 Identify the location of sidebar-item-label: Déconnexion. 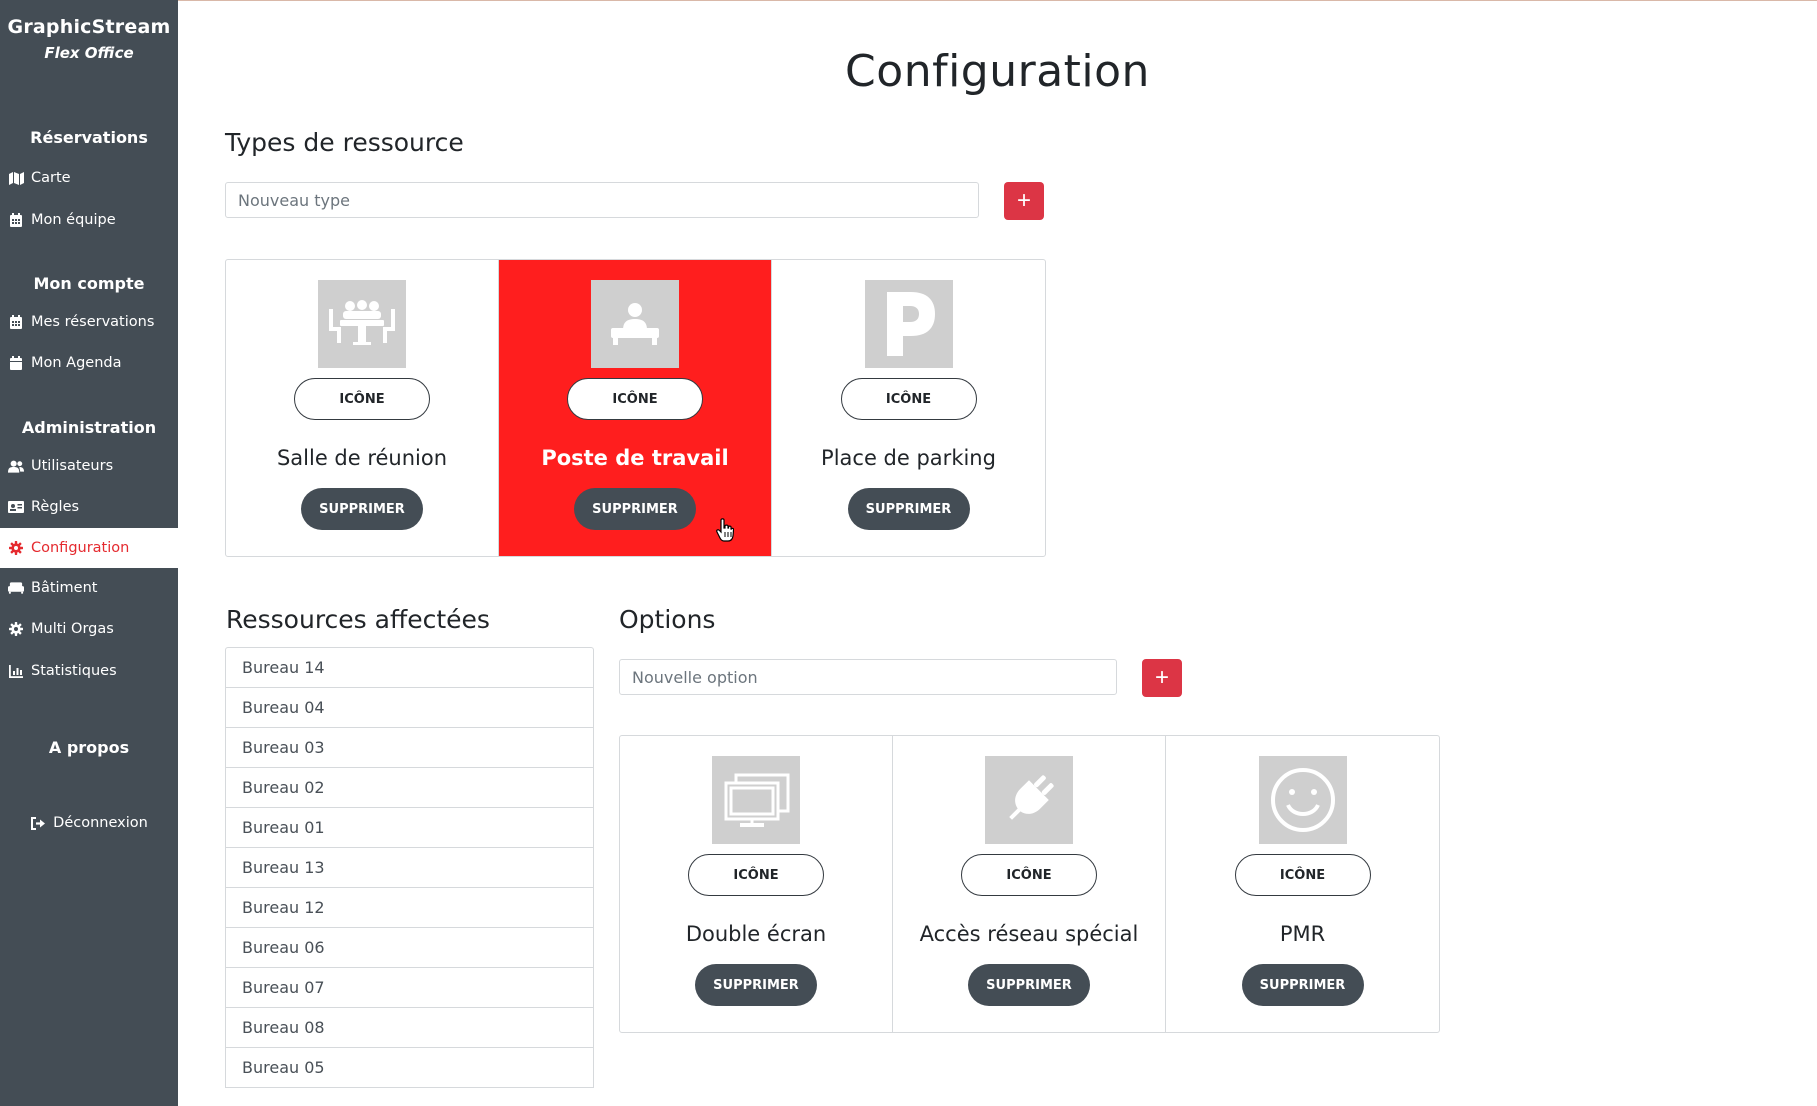
(100, 823).